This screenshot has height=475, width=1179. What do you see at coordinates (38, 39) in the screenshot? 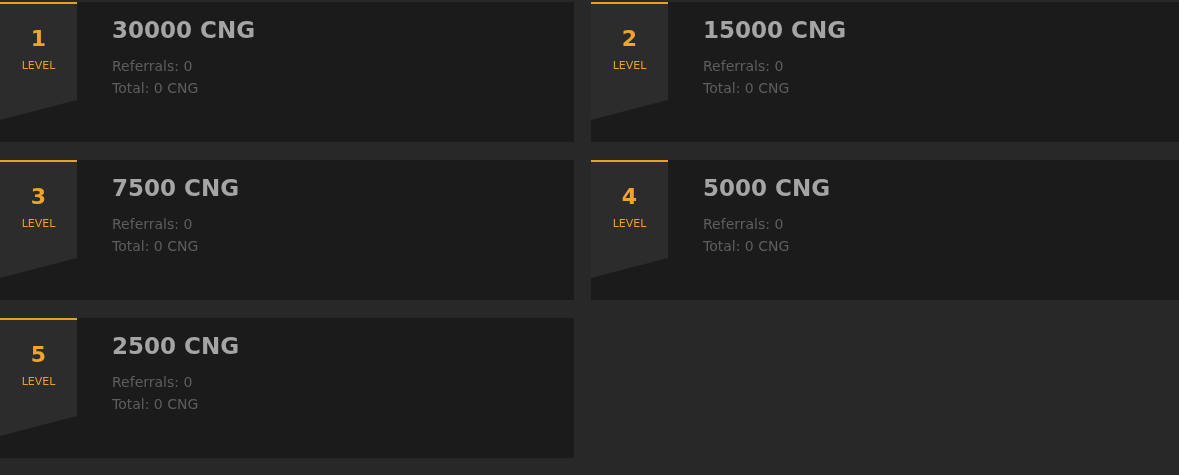
I see `level-number: 1` at bounding box center [38, 39].